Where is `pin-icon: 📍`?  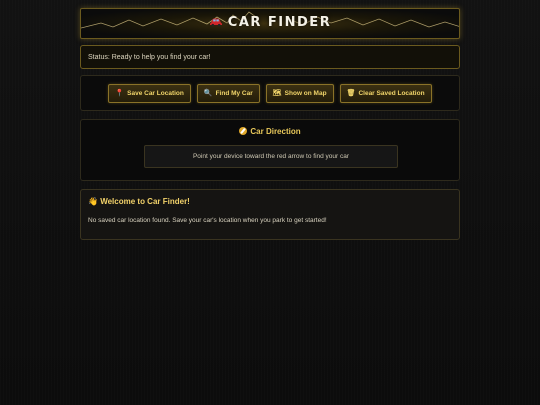 pin-icon: 📍 is located at coordinates (120, 93).